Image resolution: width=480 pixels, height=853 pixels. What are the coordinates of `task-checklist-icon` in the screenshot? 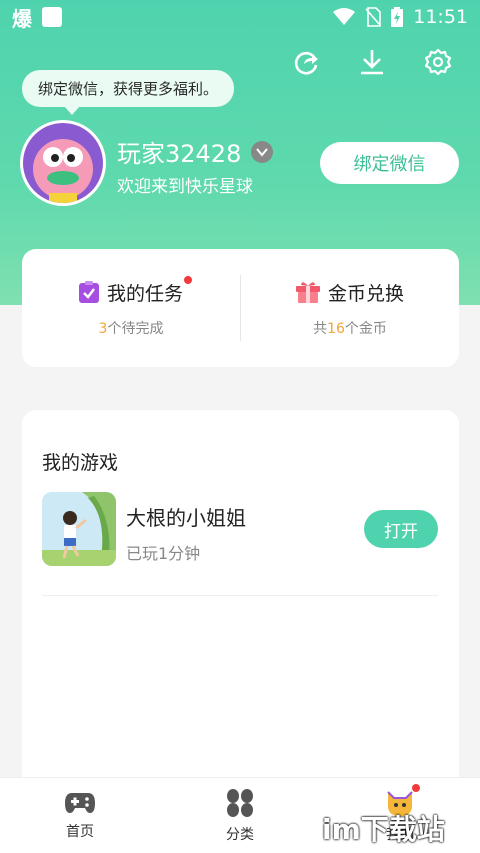 It's located at (88, 292).